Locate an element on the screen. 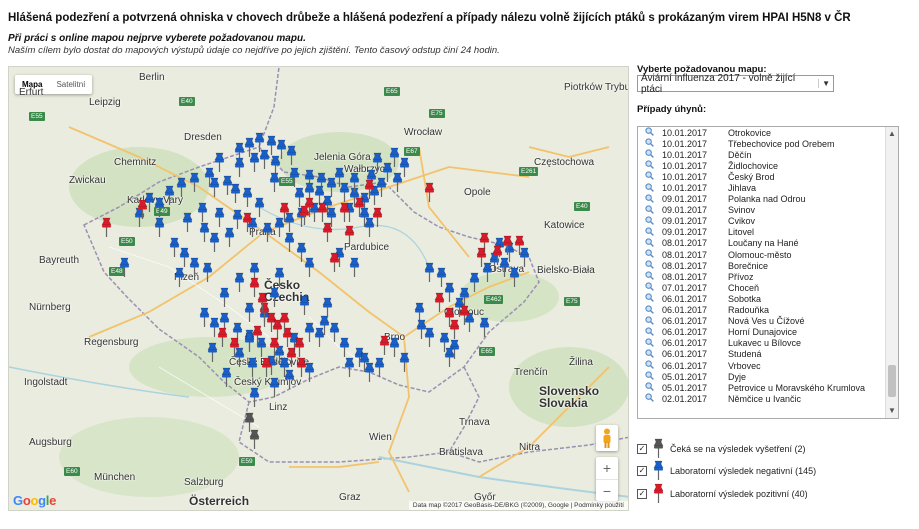 This screenshot has height=529, width=919. scrollbar-thumb is located at coordinates (892, 381).